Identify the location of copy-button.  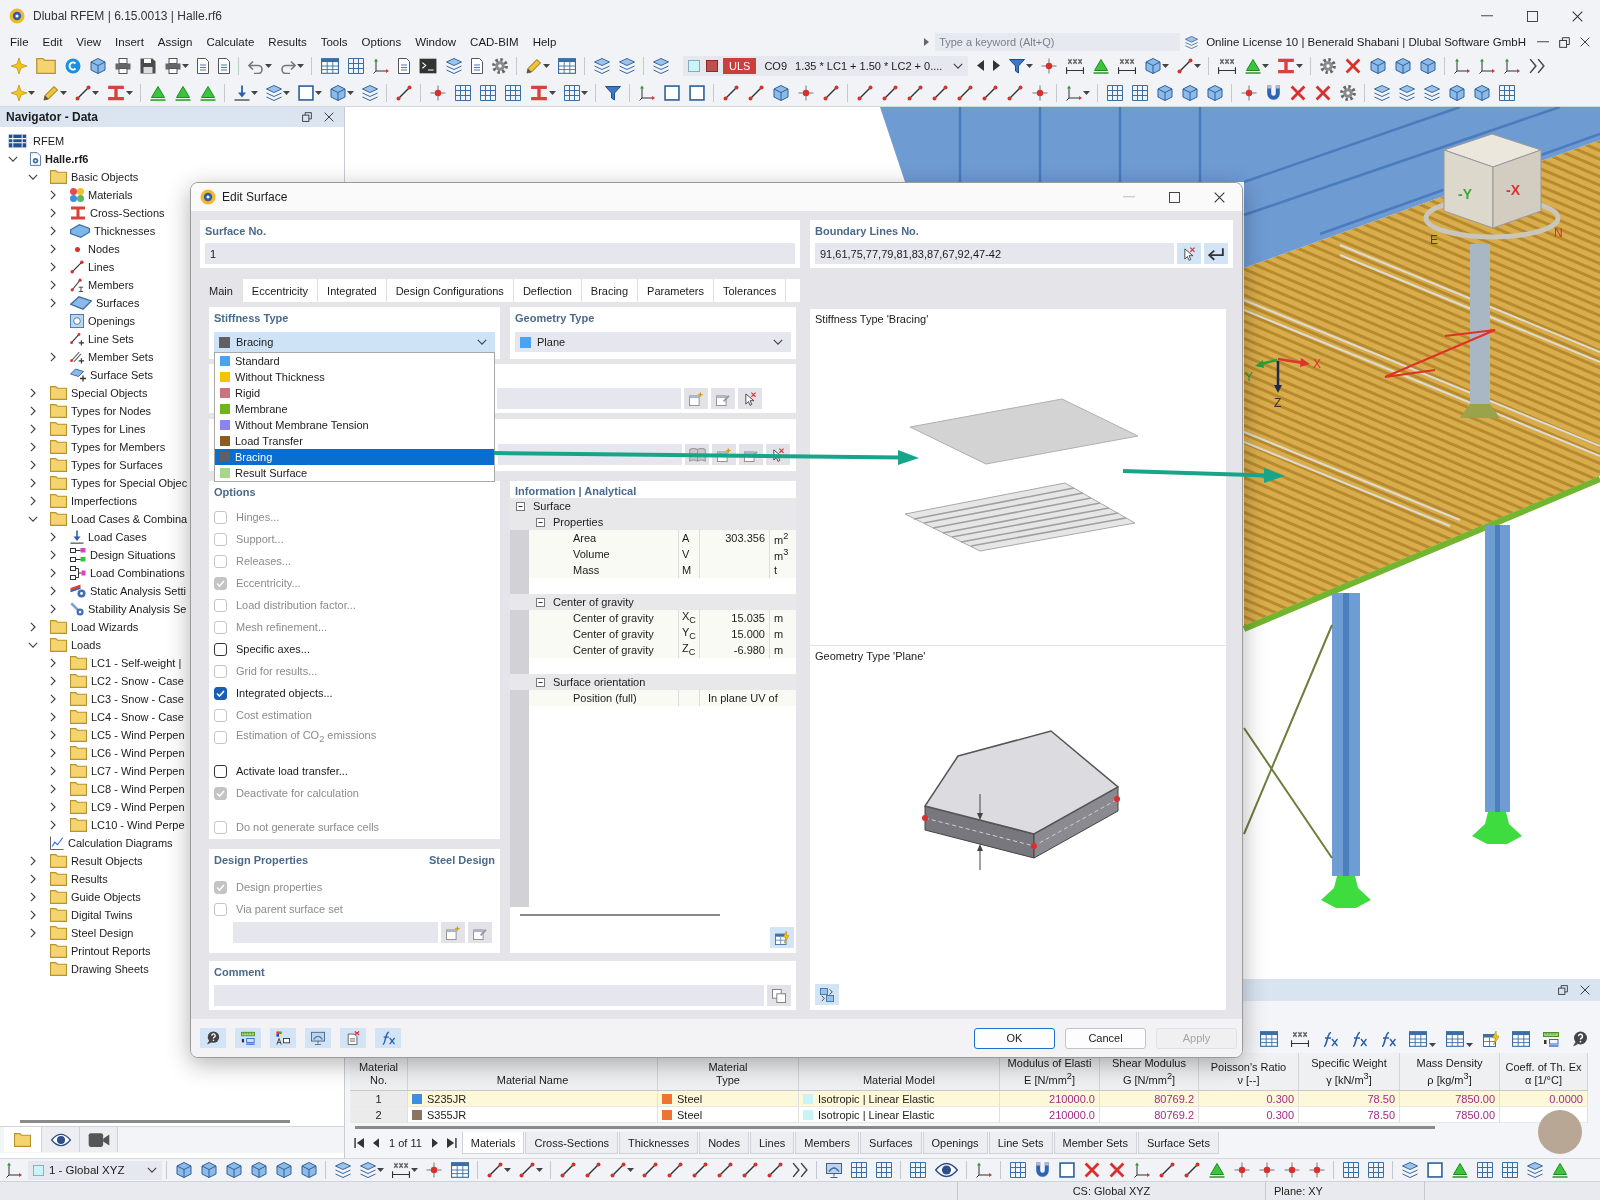
(779, 995).